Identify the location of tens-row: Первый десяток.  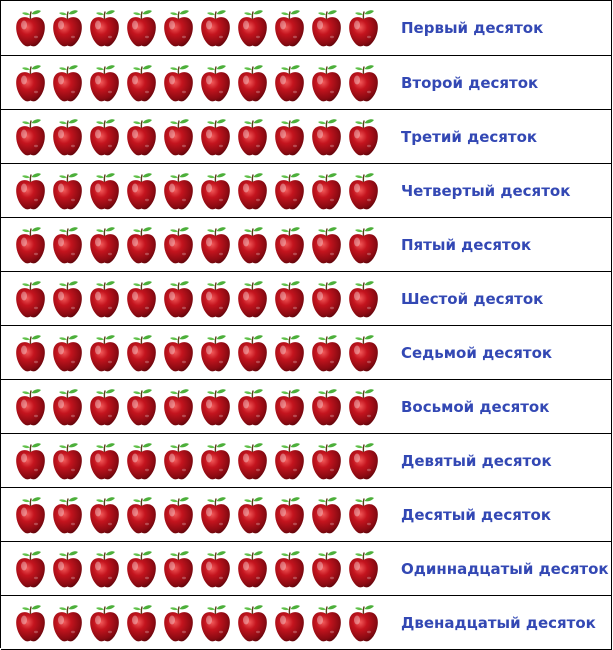
(306, 28).